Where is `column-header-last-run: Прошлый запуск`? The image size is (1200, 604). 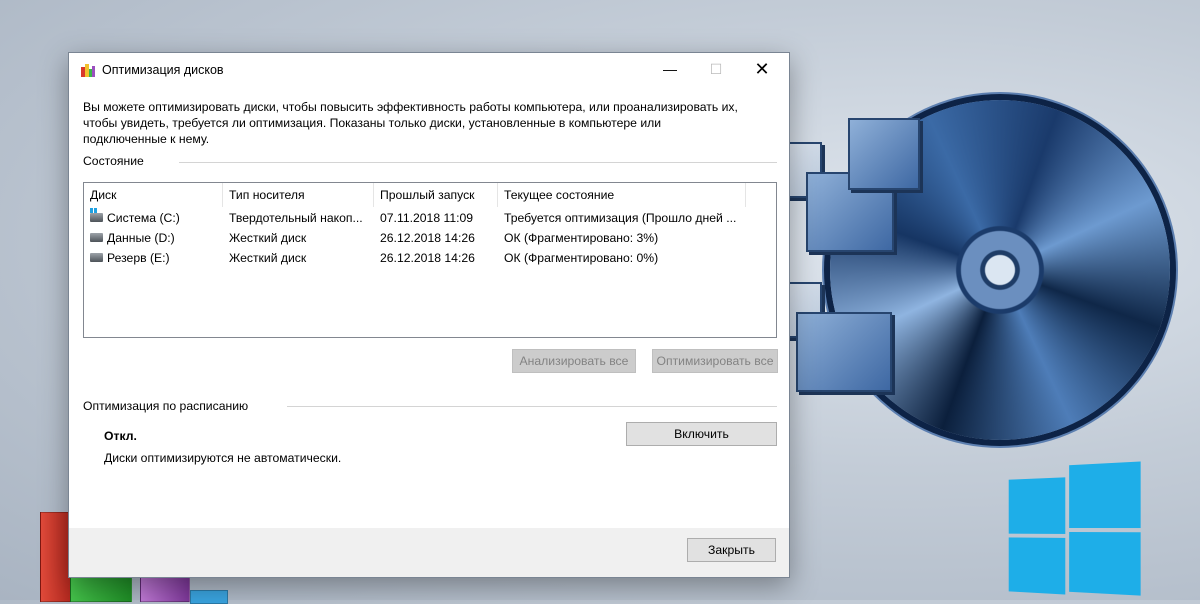 column-header-last-run: Прошлый запуск is located at coordinates (436, 195).